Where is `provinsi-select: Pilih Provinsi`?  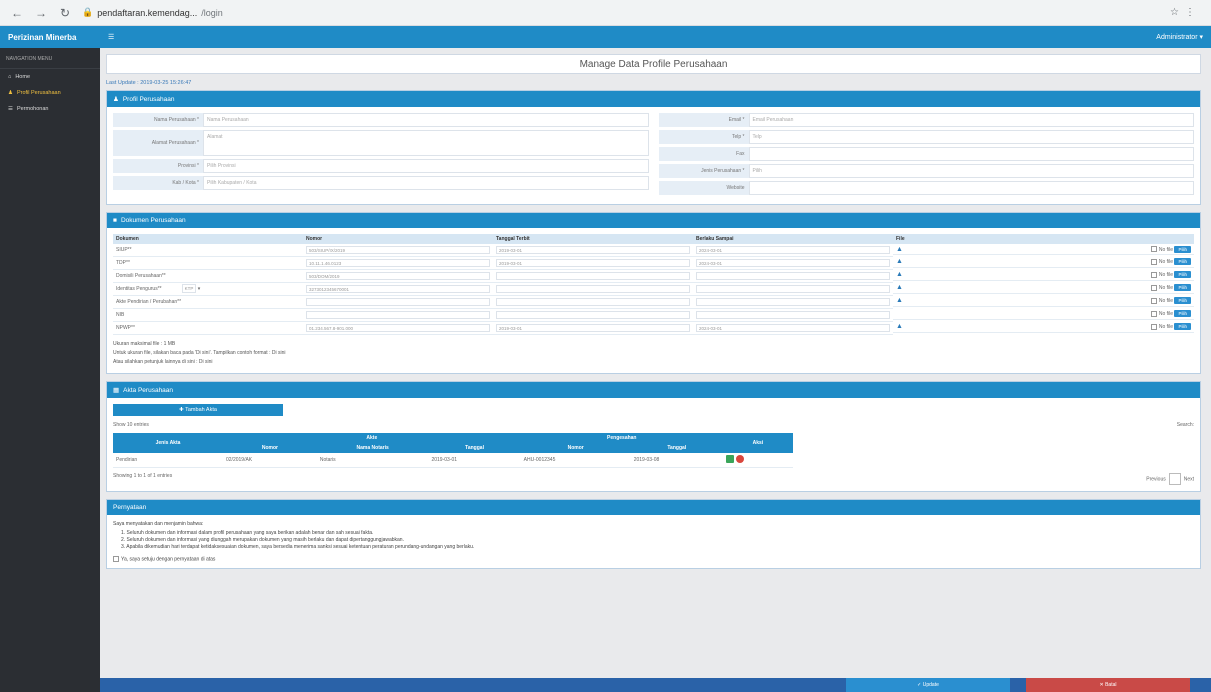 provinsi-select: Pilih Provinsi is located at coordinates (426, 166).